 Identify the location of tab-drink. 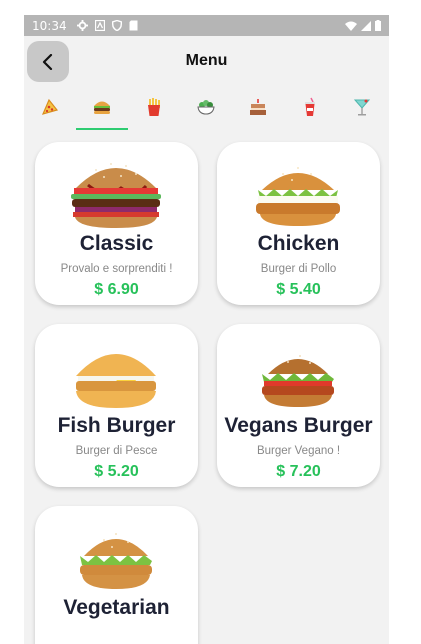
(310, 114).